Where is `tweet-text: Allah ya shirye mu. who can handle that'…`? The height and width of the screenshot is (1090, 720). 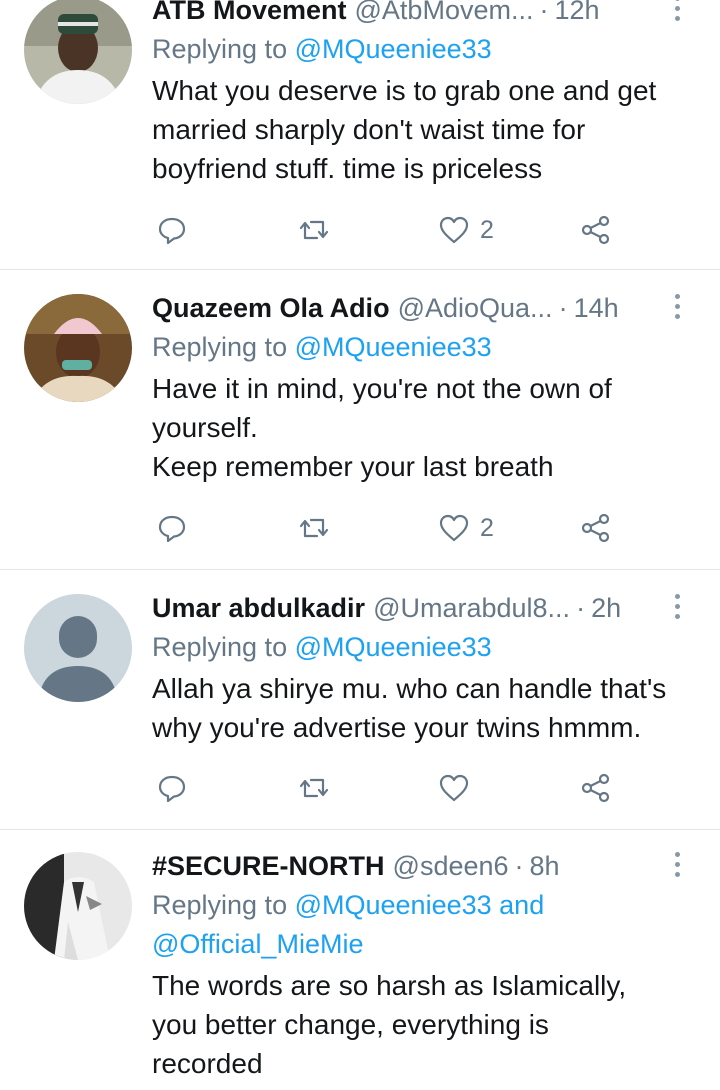
tweet-text: Allah ya shirye mu. who can handle that'… is located at coordinates (426, 708).